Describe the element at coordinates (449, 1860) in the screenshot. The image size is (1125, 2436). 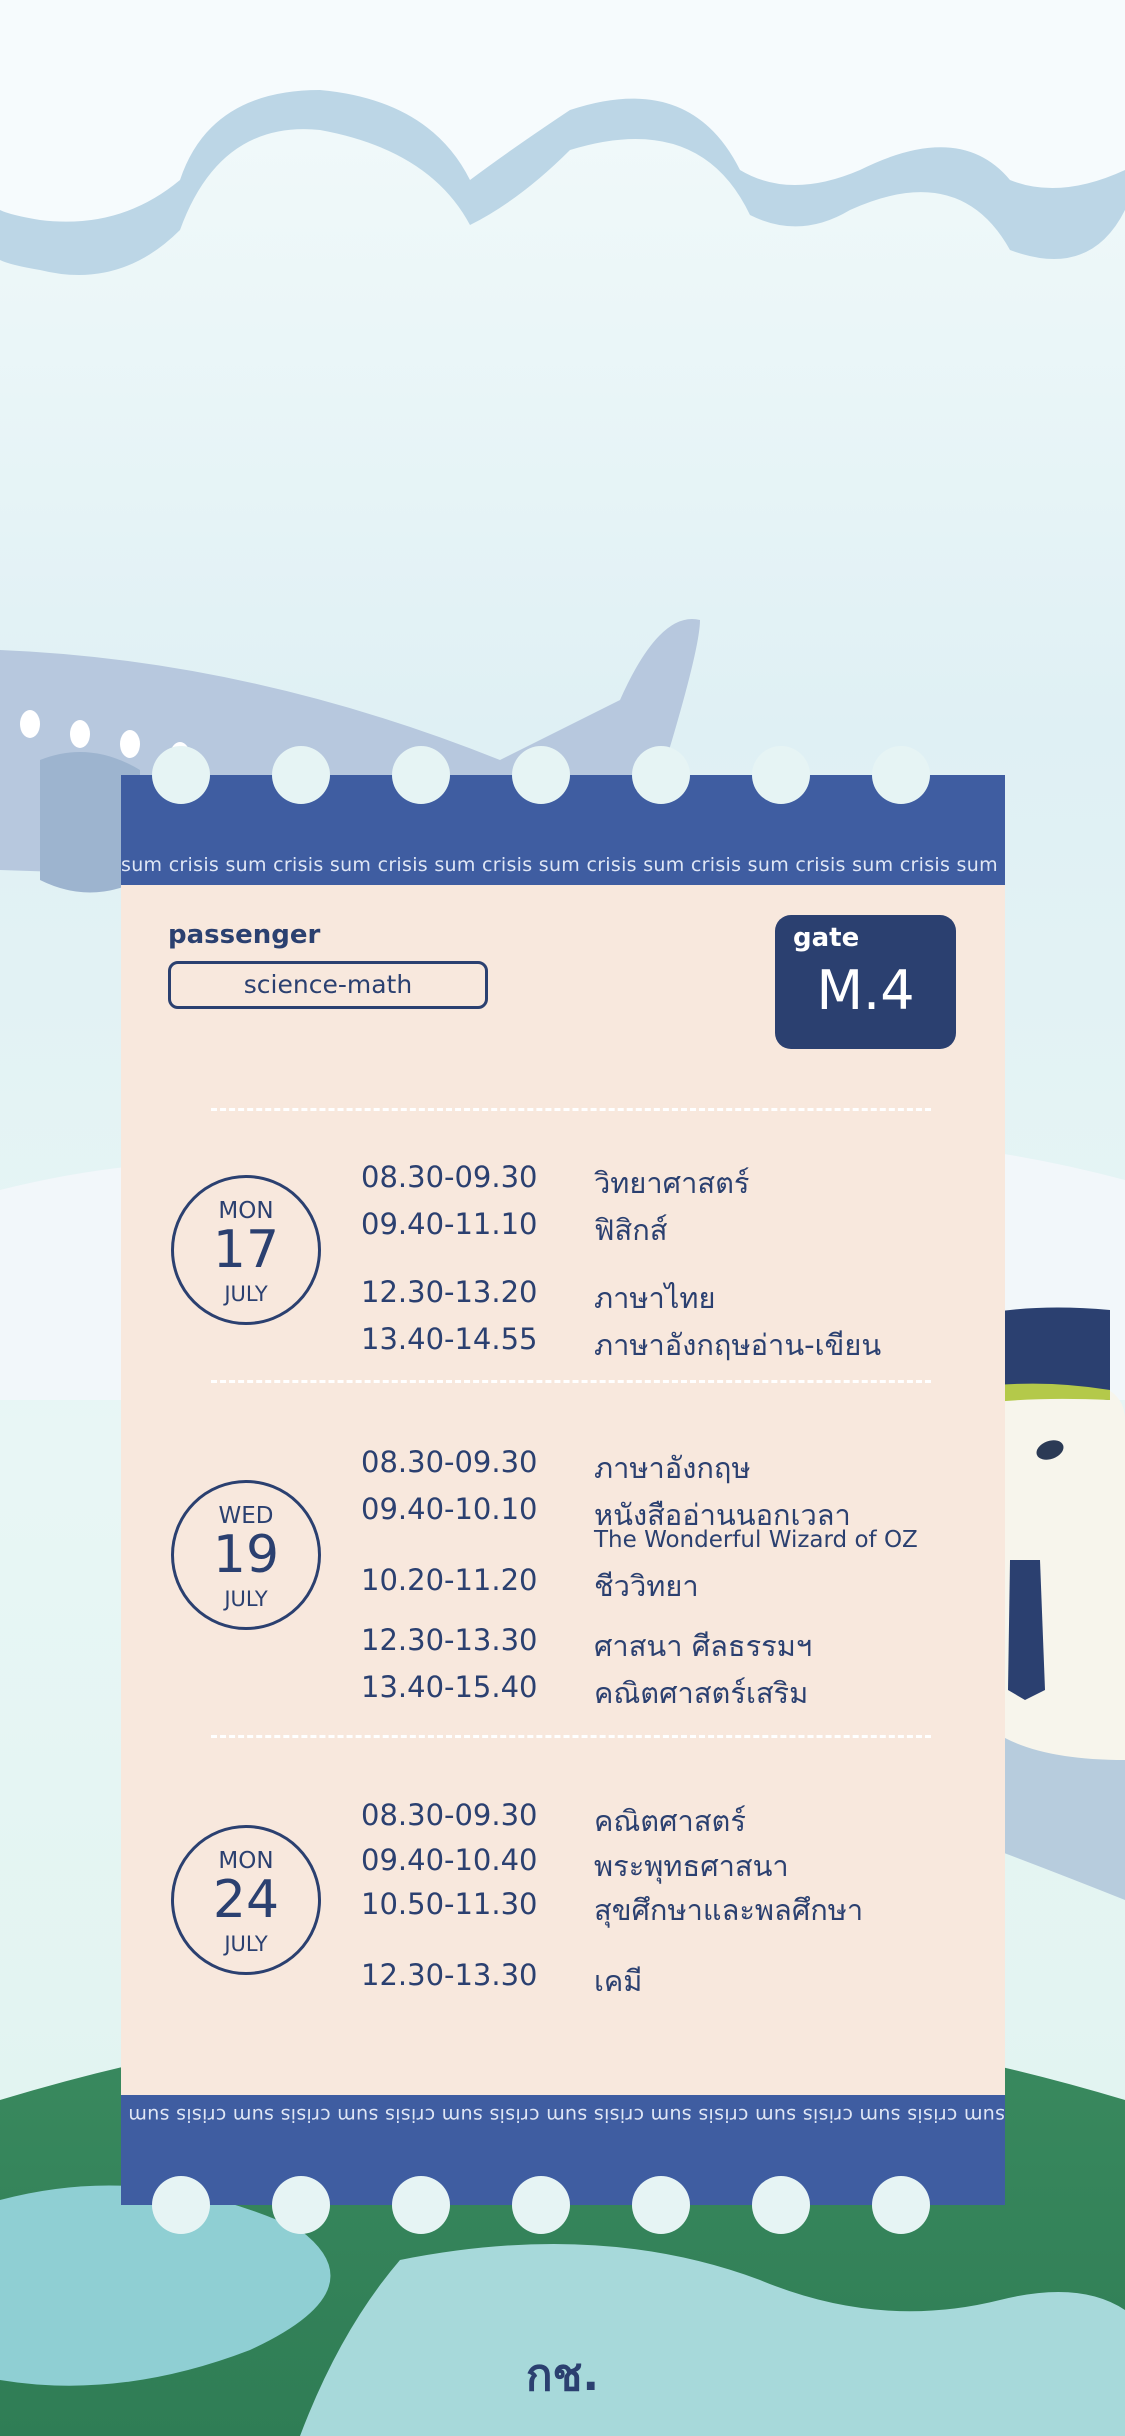
I see `slot-time: 09.40-10.40` at that location.